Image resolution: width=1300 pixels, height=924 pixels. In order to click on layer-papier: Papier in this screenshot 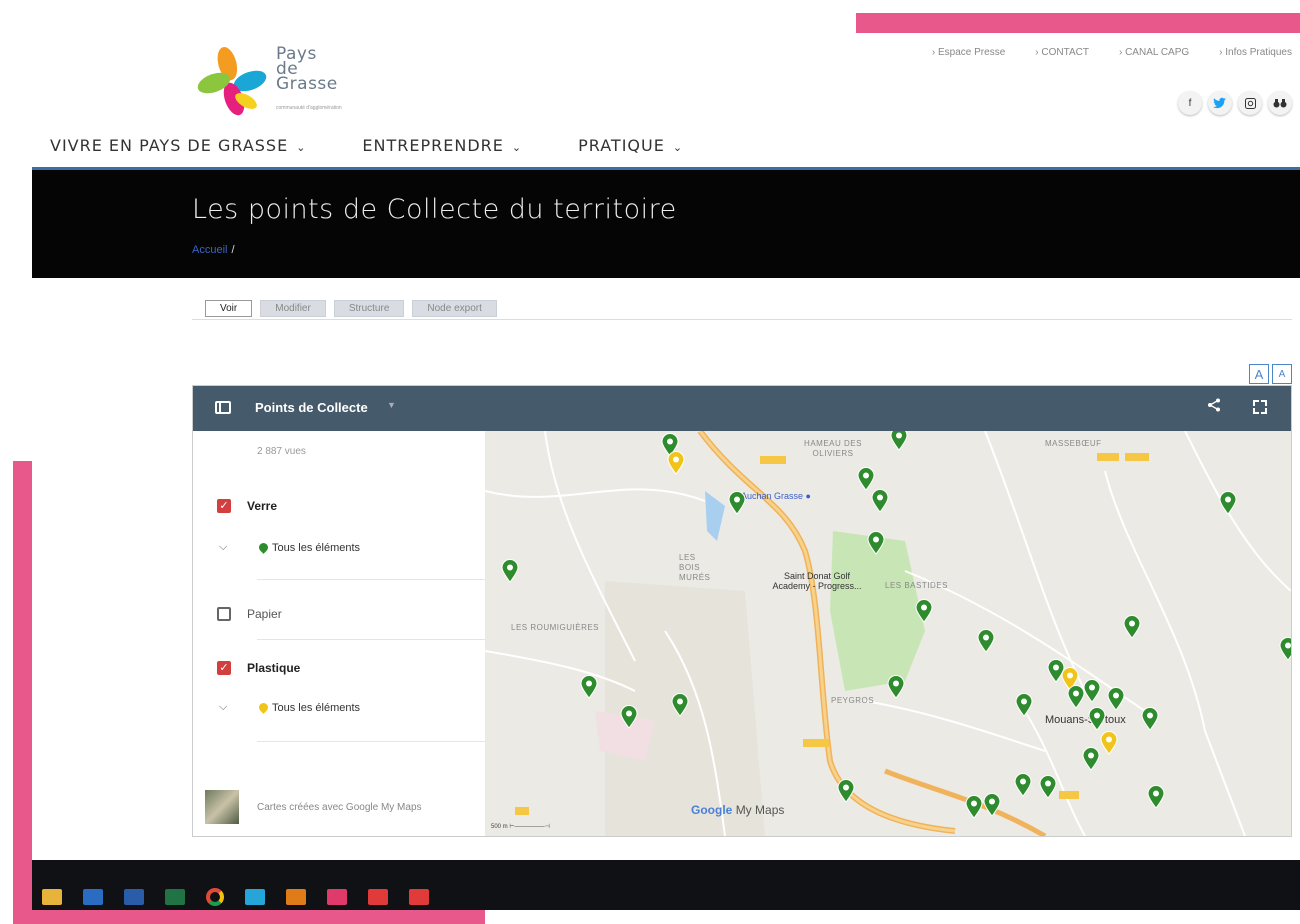, I will do `click(249, 614)`.